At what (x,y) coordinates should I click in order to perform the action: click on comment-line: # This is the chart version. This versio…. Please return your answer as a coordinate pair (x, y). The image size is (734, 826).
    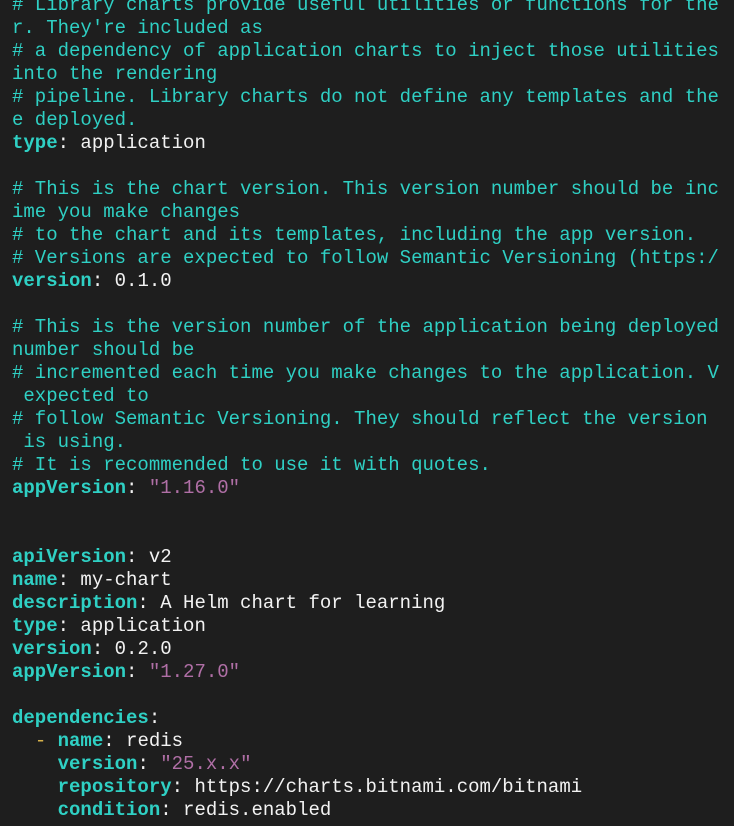
    Looking at the image, I should click on (365, 189).